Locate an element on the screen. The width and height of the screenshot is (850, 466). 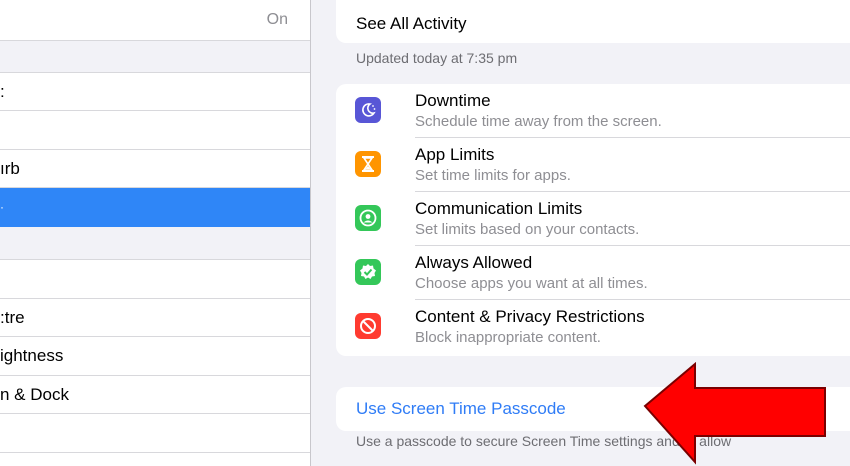
downtime-icon is located at coordinates (368, 110).